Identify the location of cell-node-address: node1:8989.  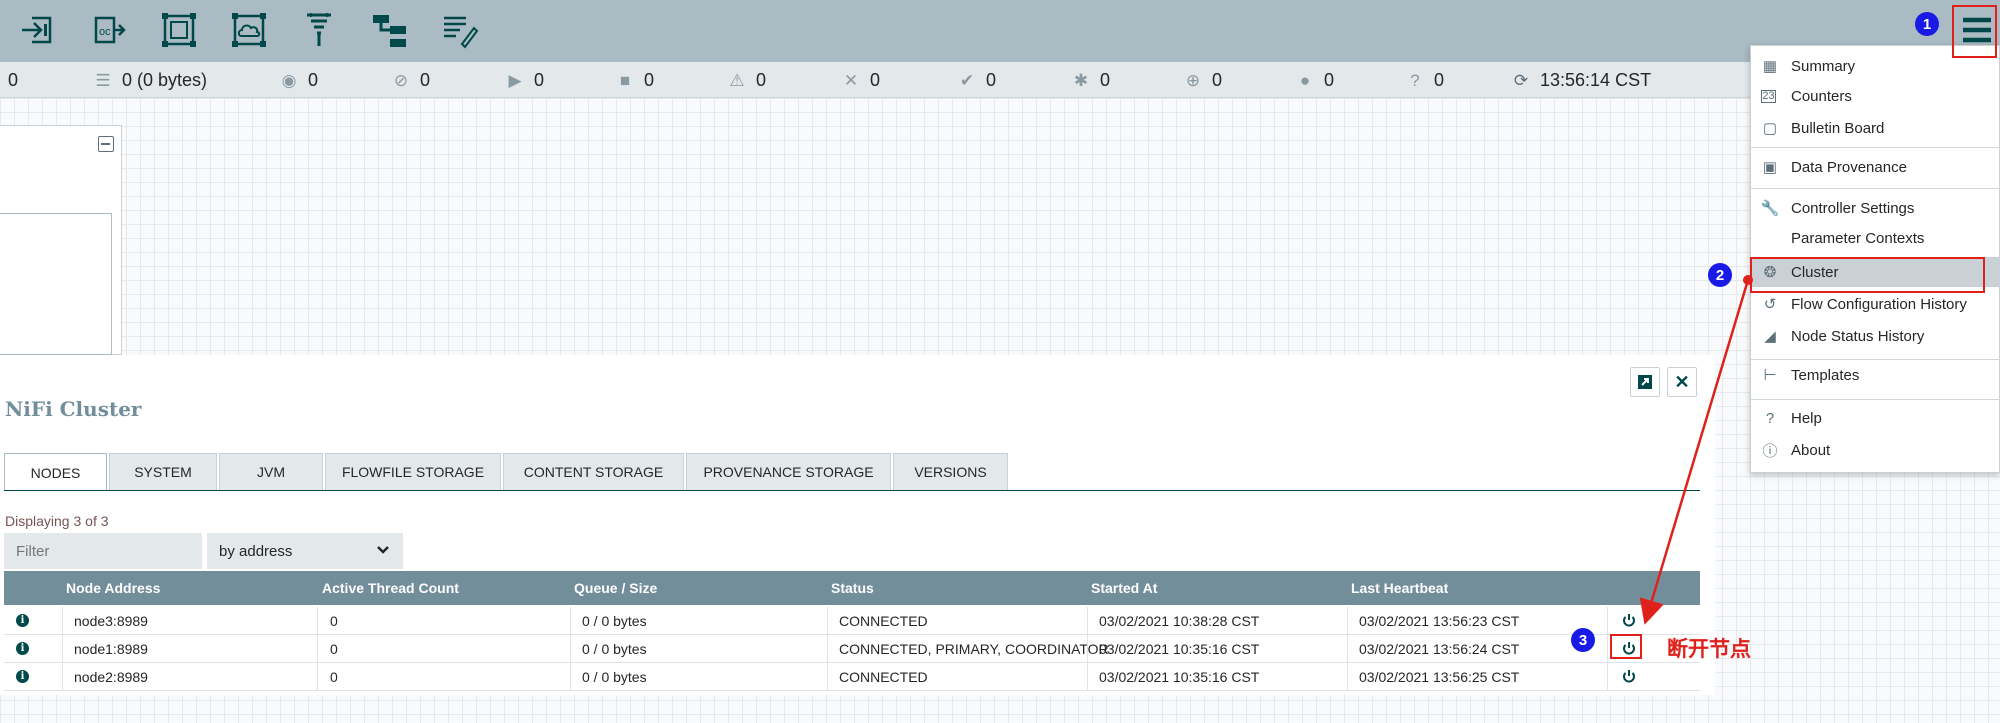
(111, 649).